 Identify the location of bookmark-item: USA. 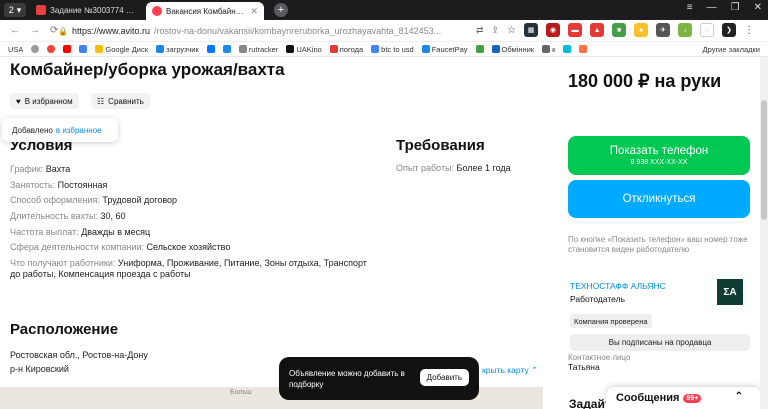
(15, 49).